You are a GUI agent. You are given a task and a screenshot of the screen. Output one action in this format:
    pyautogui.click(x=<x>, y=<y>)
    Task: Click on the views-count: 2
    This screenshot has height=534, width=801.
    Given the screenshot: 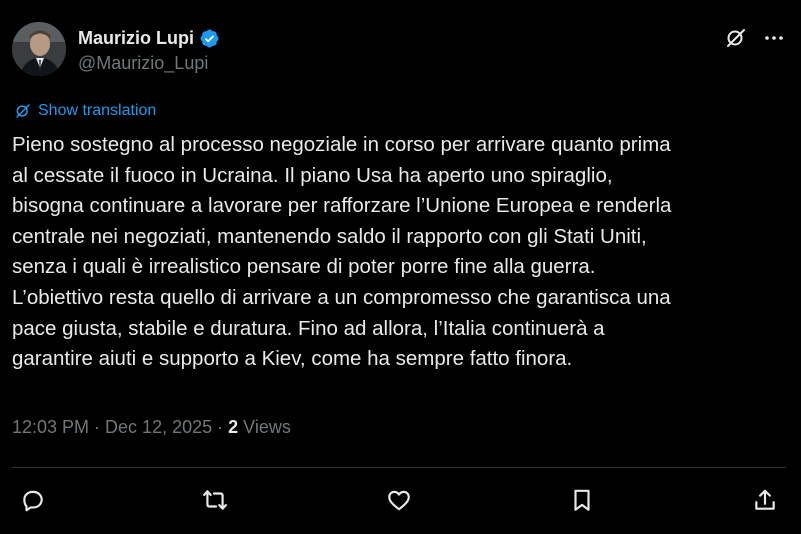 What is the action you would take?
    pyautogui.click(x=233, y=427)
    